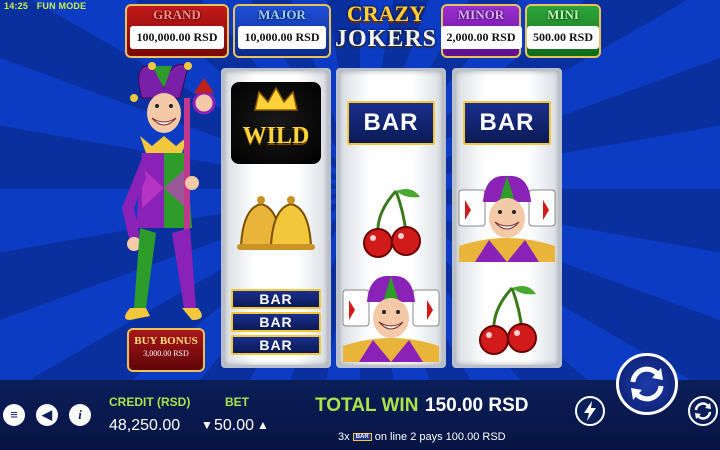  Describe the element at coordinates (386, 13) in the screenshot. I see `logo-line1: CRAZY` at that location.